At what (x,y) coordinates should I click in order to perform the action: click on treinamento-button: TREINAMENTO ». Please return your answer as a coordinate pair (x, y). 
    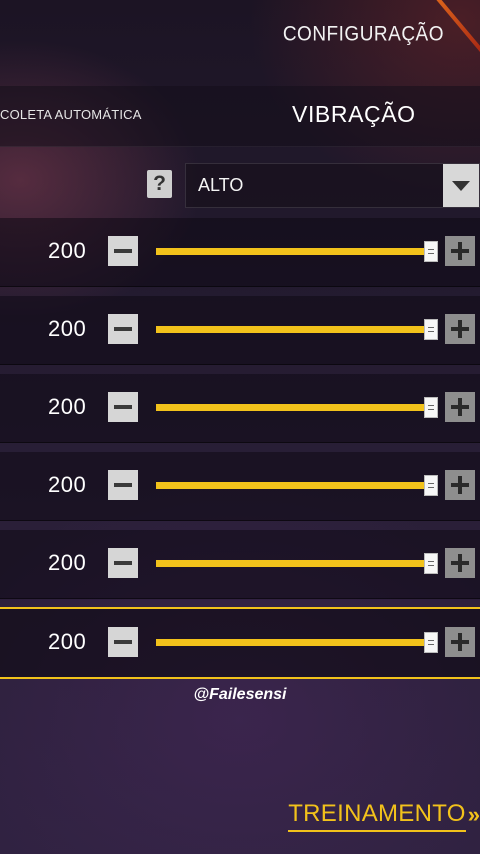
    Looking at the image, I should click on (384, 818).